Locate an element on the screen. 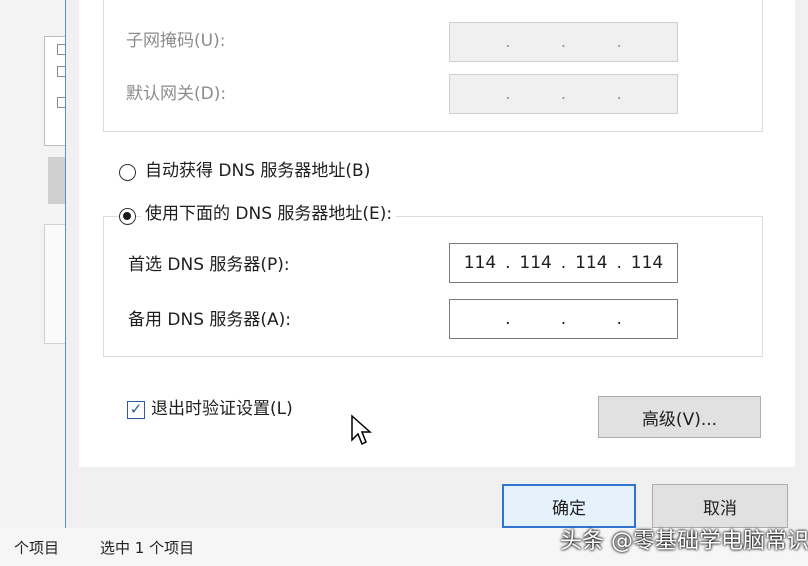  status-items-count: 个项目 is located at coordinates (37, 548).